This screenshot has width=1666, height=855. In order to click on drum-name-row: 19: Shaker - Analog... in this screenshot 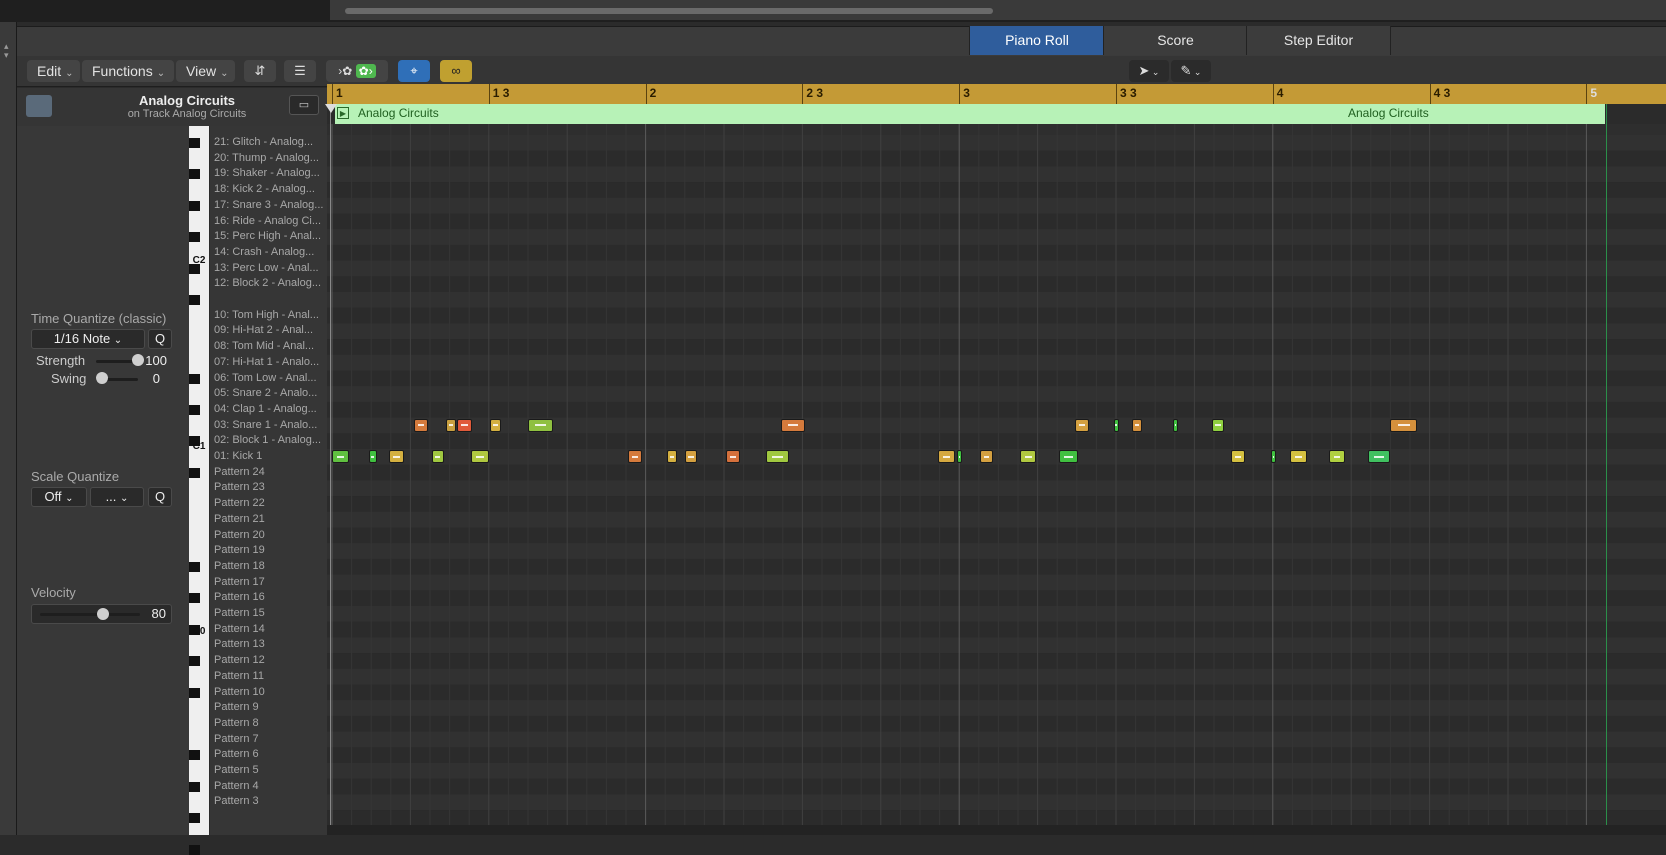, I will do `click(270, 173)`.